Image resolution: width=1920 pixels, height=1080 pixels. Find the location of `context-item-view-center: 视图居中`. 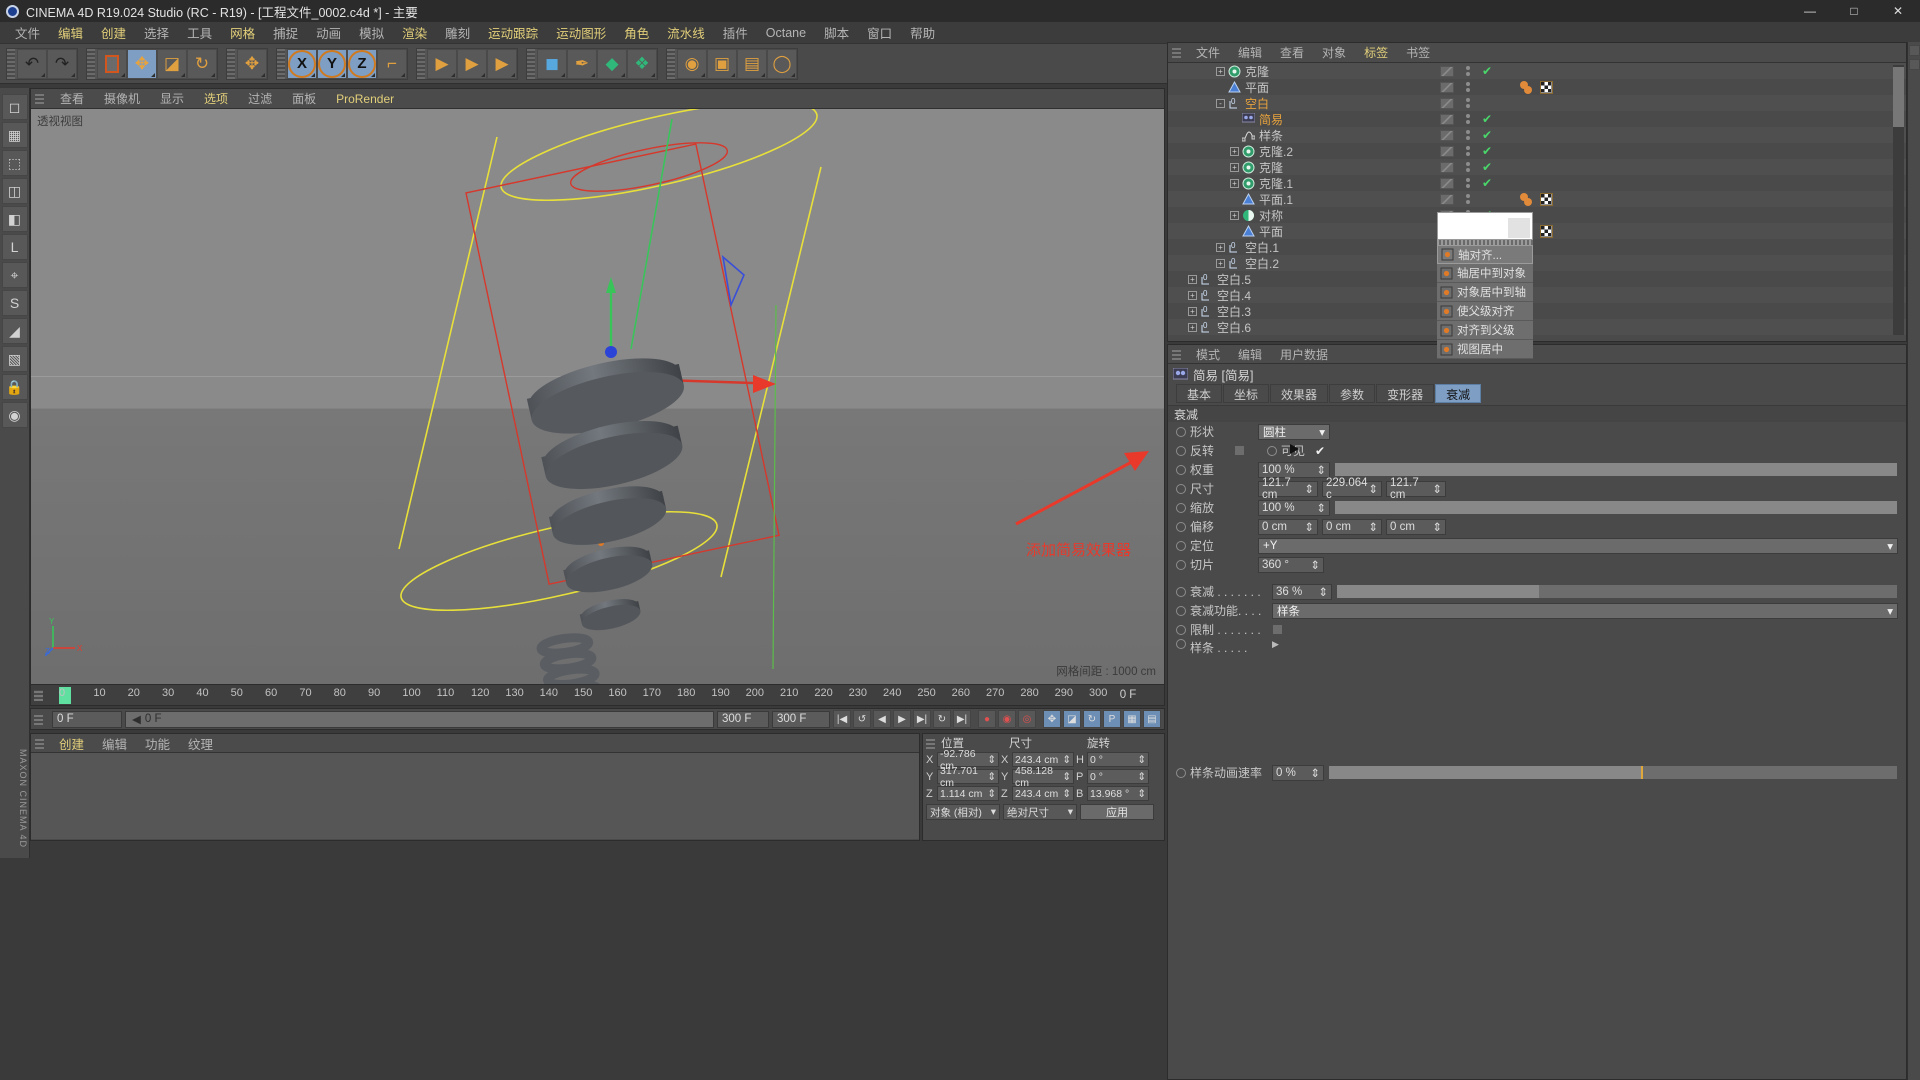

context-item-view-center: 视图居中 is located at coordinates (1485, 349).